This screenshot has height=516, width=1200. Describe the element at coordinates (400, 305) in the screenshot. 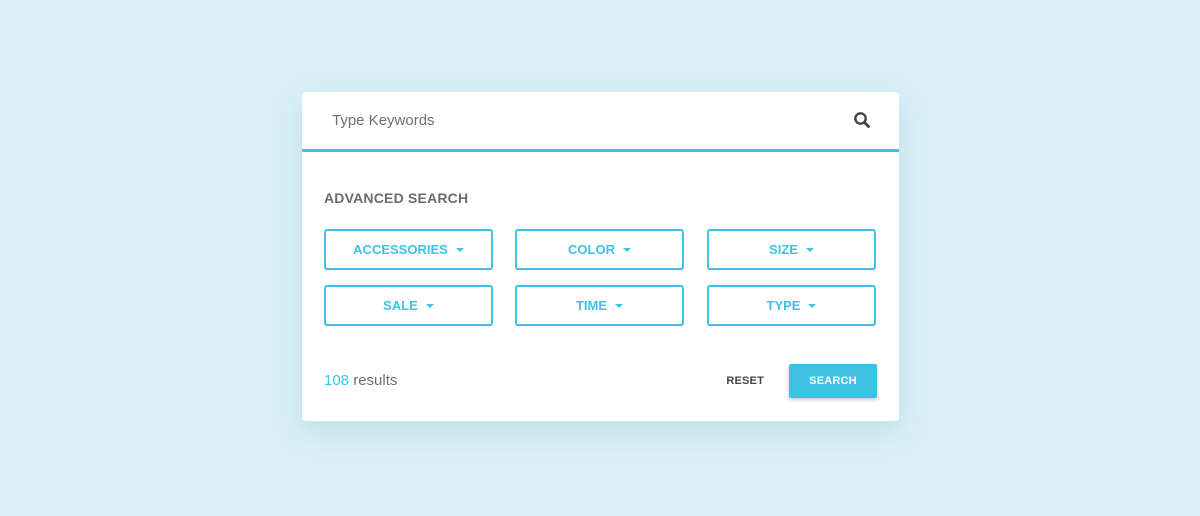

I see `filter-label: SALE` at that location.